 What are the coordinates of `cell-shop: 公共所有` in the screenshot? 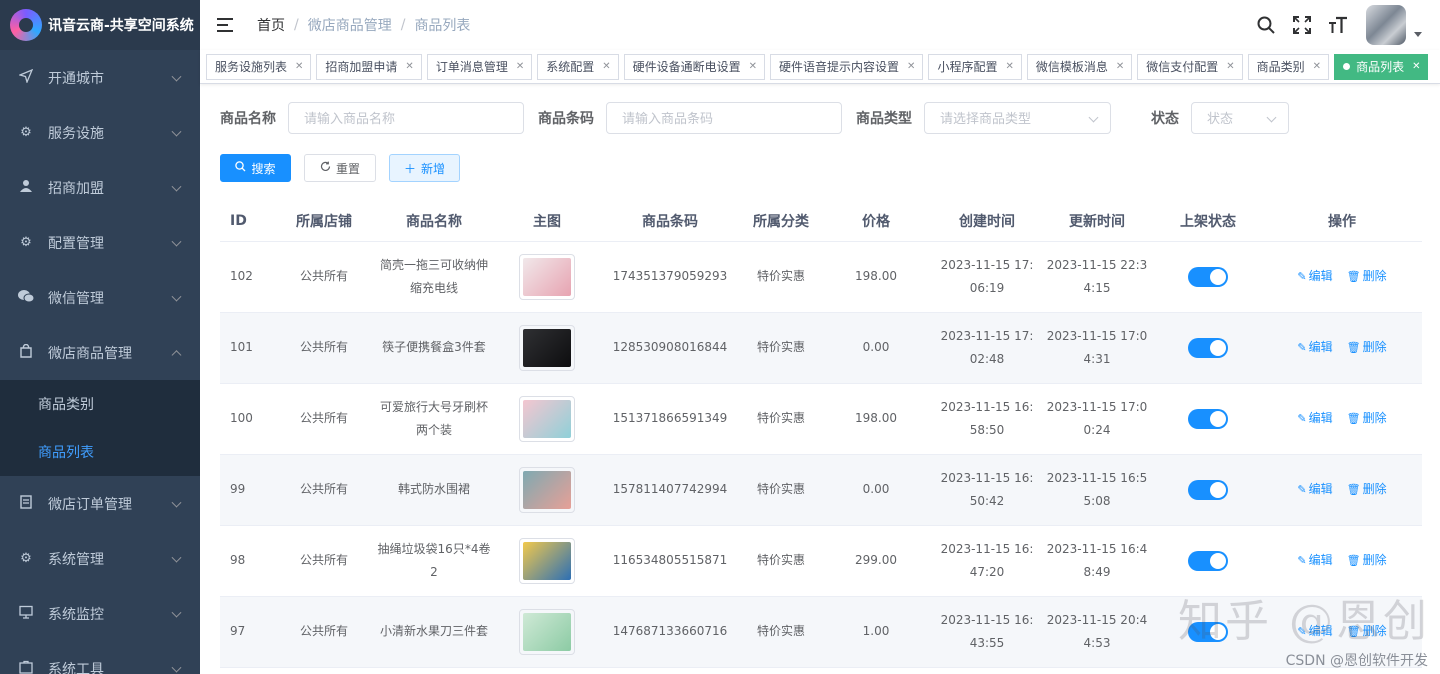 It's located at (324, 561).